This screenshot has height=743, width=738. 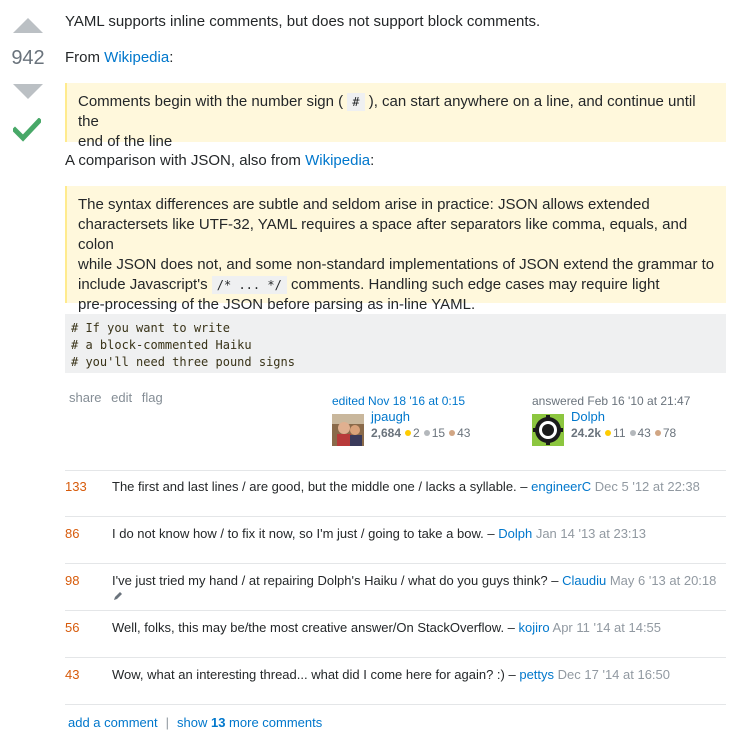 What do you see at coordinates (607, 627) in the screenshot?
I see `comment-date: Apr 11 '14 at 14:55` at bounding box center [607, 627].